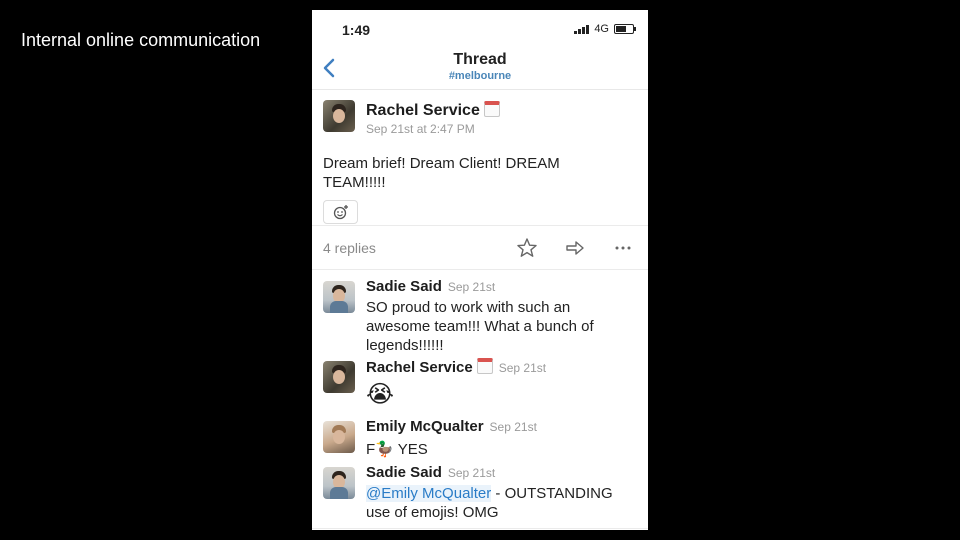  I want to click on status-bar: 1:49 4G, so click(480, 30).